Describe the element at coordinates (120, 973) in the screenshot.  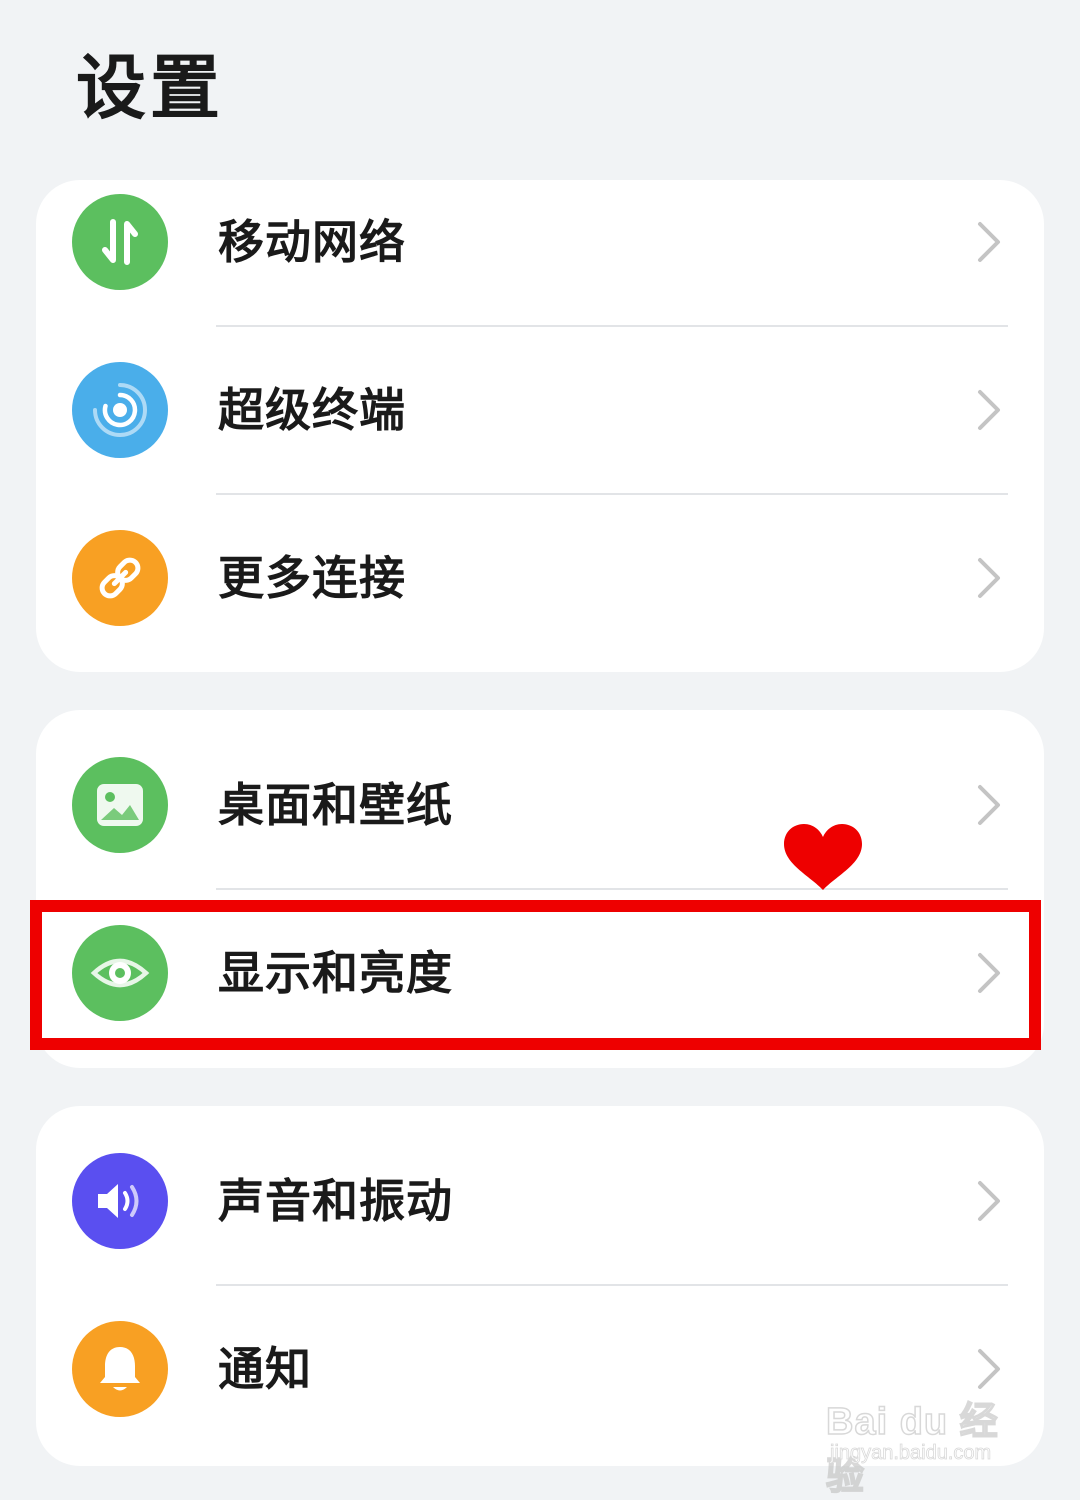
I see `eye-icon` at that location.